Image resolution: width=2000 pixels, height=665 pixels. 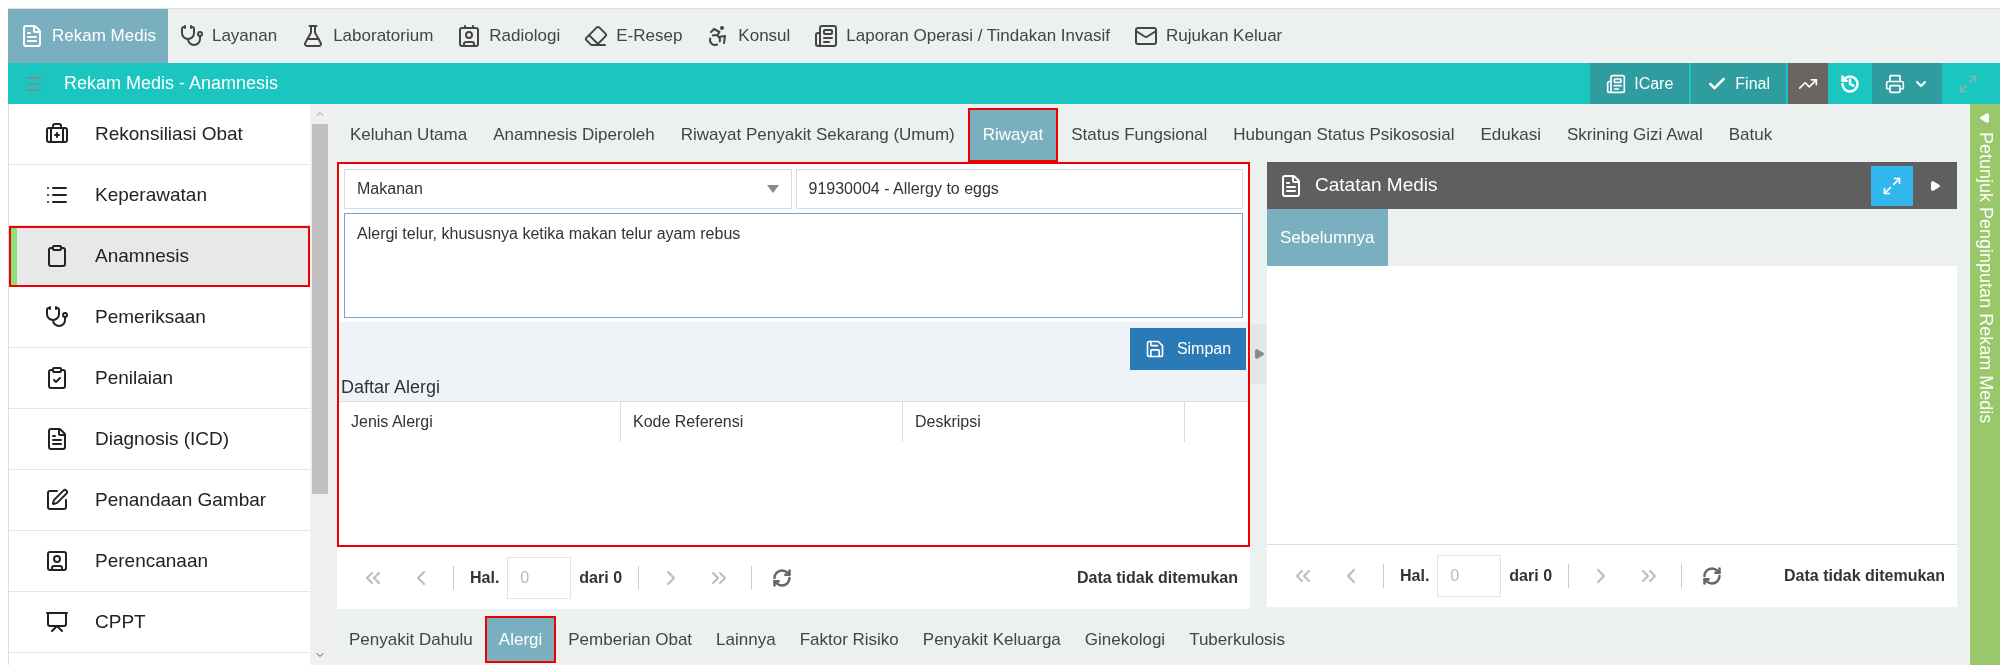 I want to click on description-field: Alergi telur, khususnya ketika makan telur ayam rebus, so click(x=793, y=265).